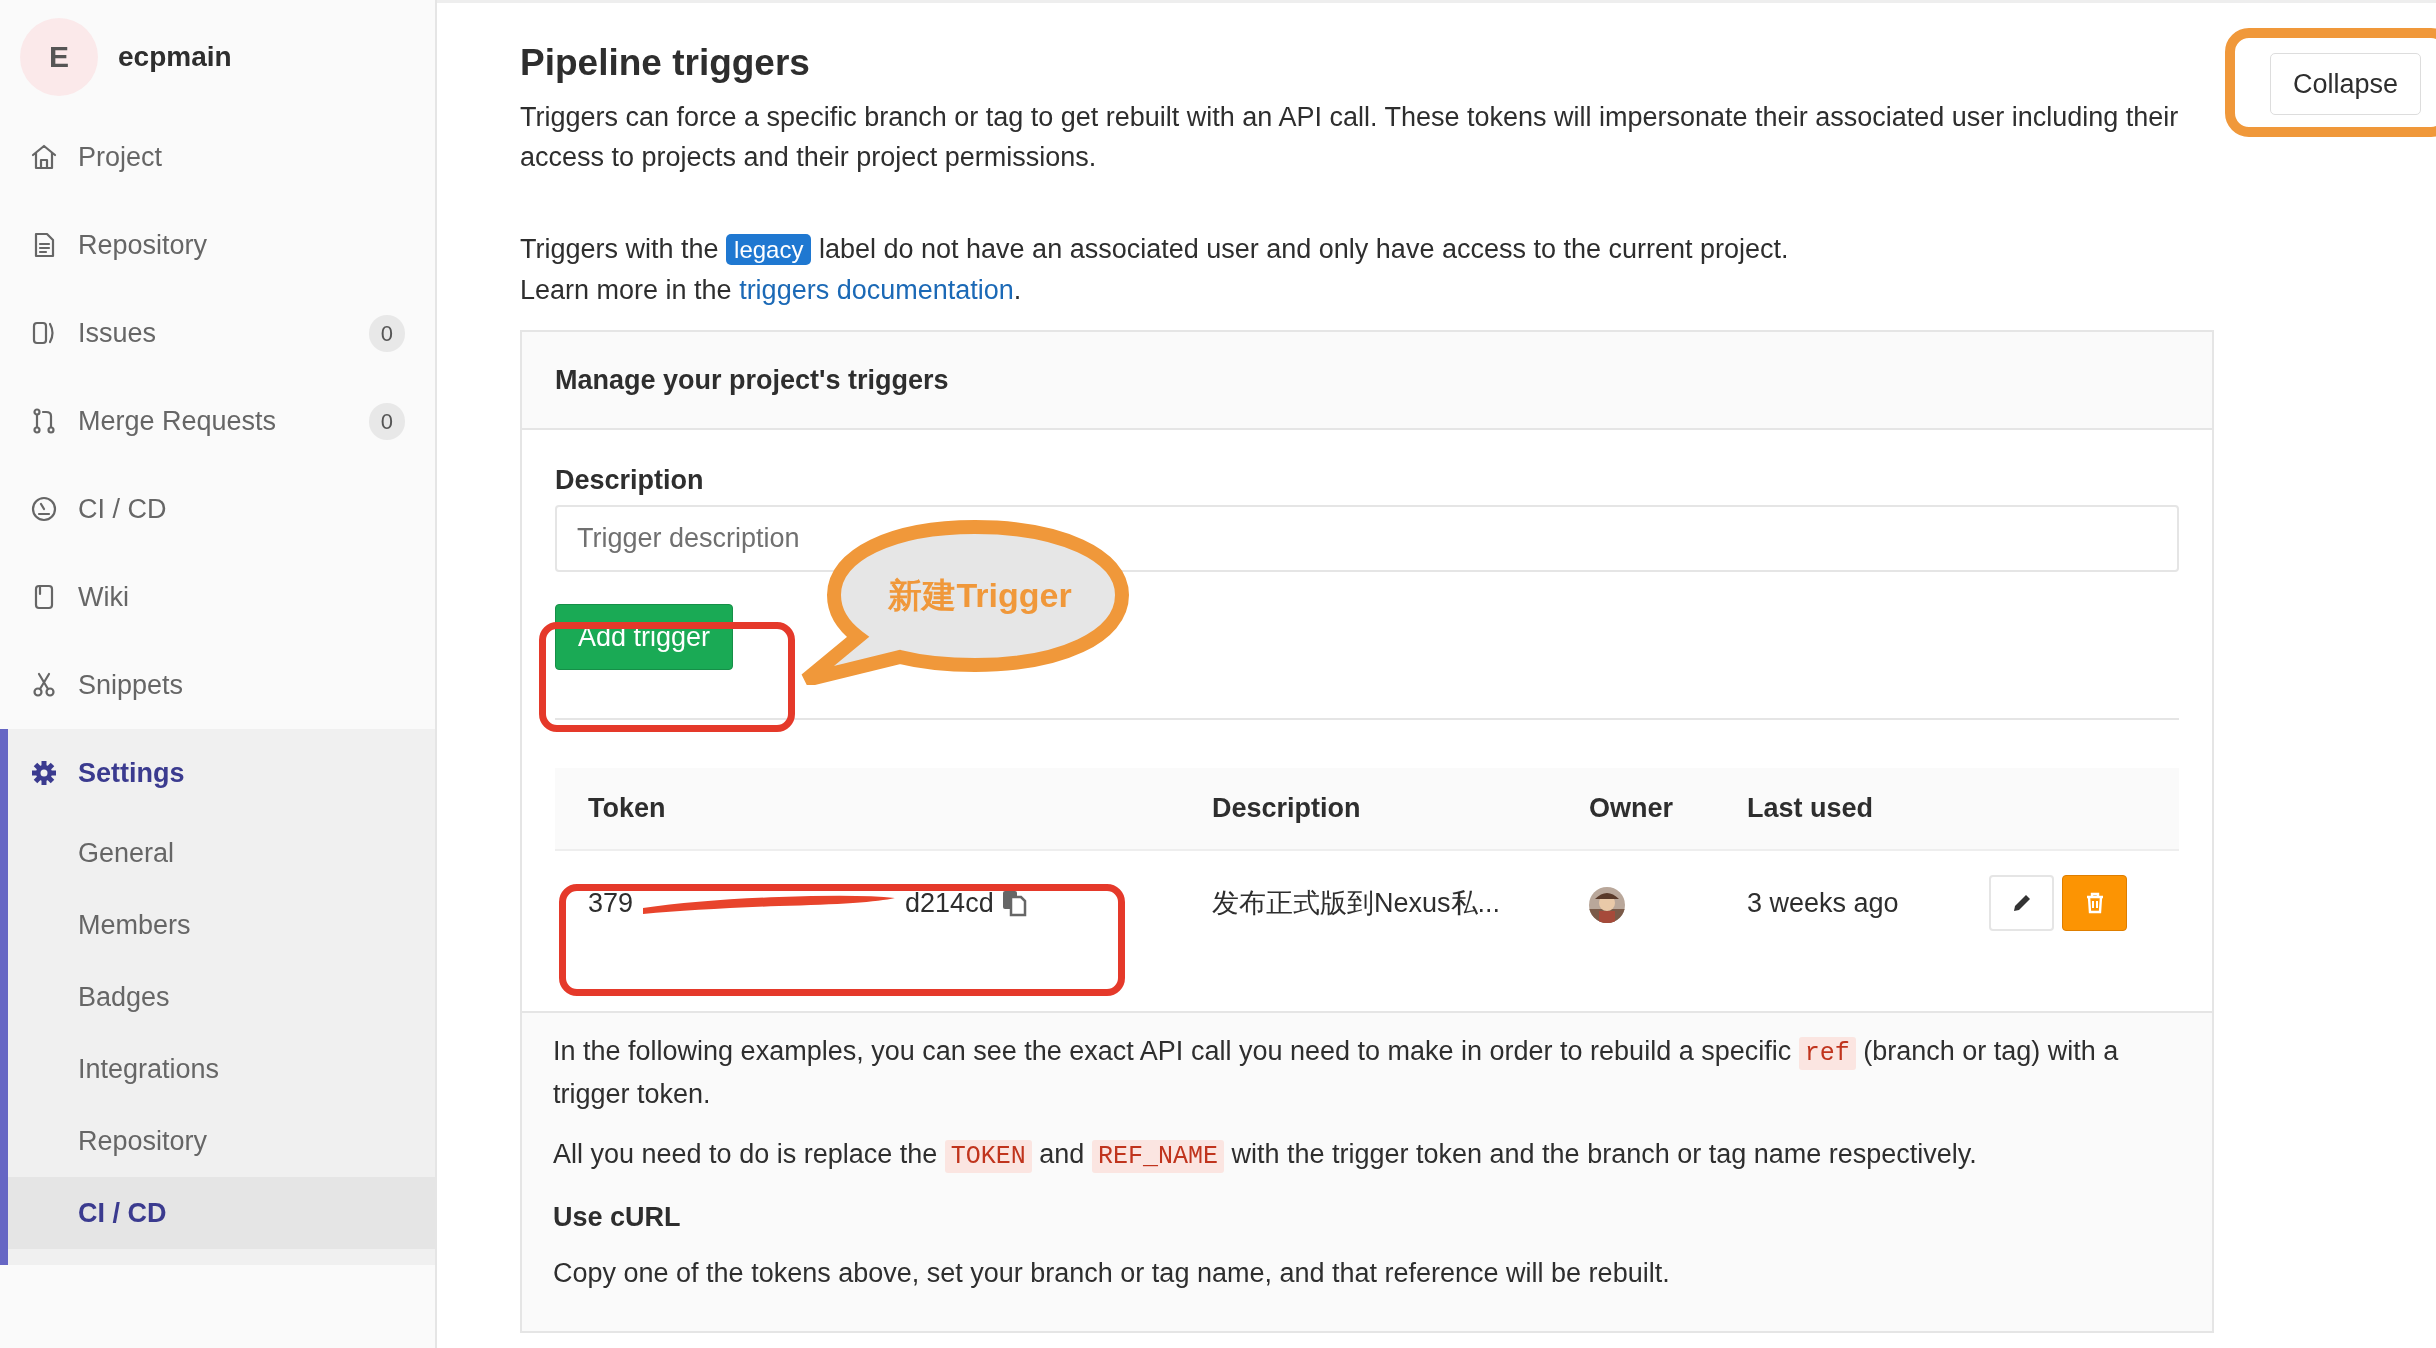  I want to click on paragraph-text: Copy one of the tokens above, set your branch or tag name, and that reference will be rebuilt., so click(1112, 1273).